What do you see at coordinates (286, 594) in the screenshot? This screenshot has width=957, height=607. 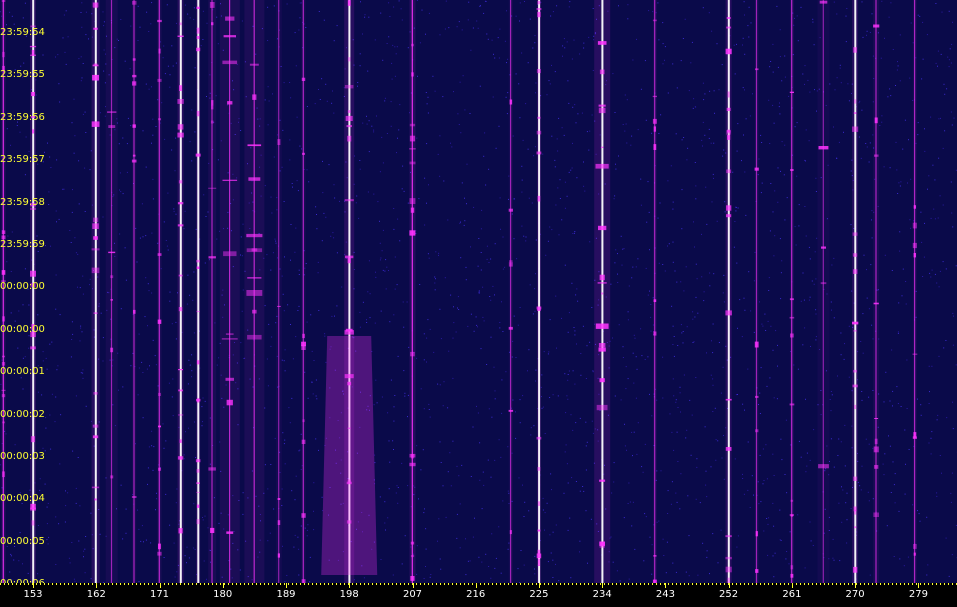 I see `freq-label: 189` at bounding box center [286, 594].